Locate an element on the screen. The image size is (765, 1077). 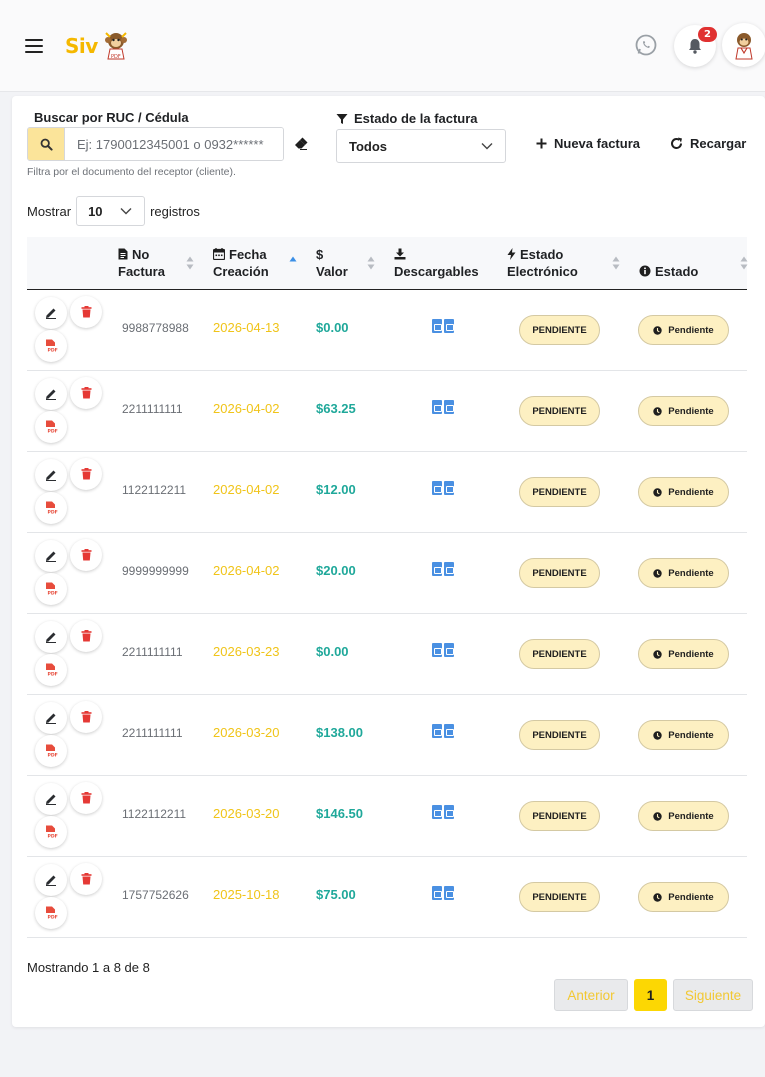
header-estado: Estado is located at coordinates (668, 271).